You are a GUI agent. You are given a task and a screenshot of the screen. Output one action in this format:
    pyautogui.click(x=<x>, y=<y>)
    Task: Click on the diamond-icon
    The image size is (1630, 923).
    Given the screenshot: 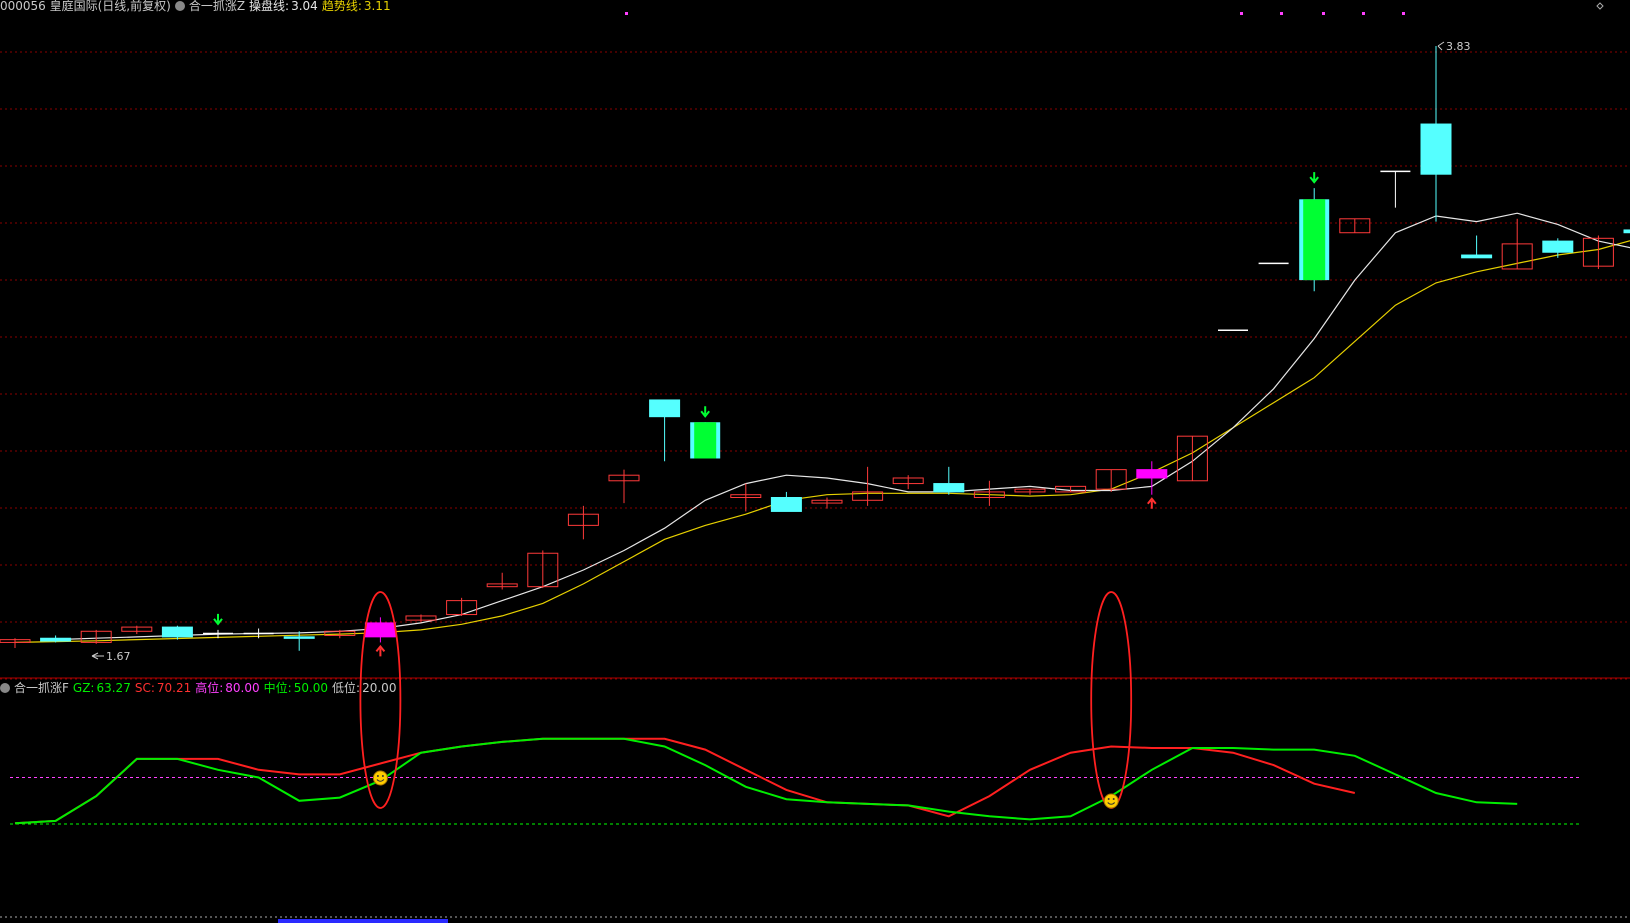 What is the action you would take?
    pyautogui.click(x=1600, y=6)
    